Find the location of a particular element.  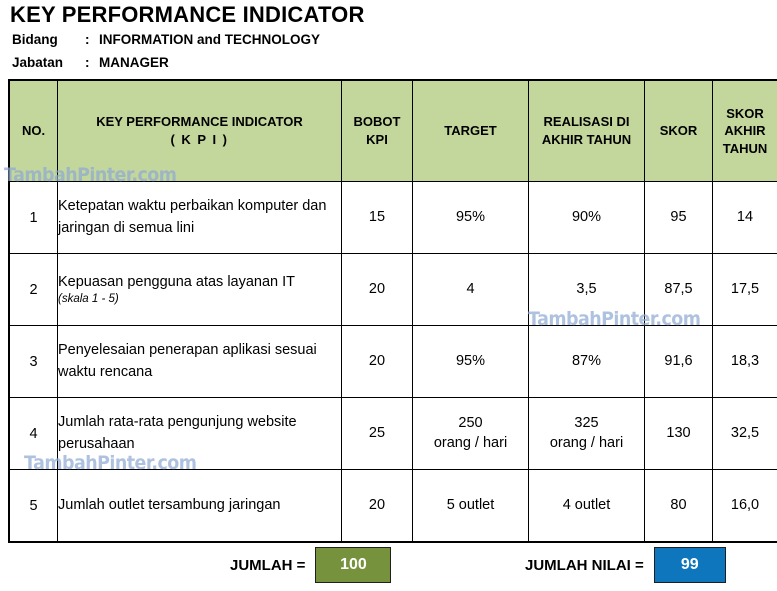

meta-row-bidang: Bidang: INFORMATION and TECHNOLOGY is located at coordinates (166, 39).